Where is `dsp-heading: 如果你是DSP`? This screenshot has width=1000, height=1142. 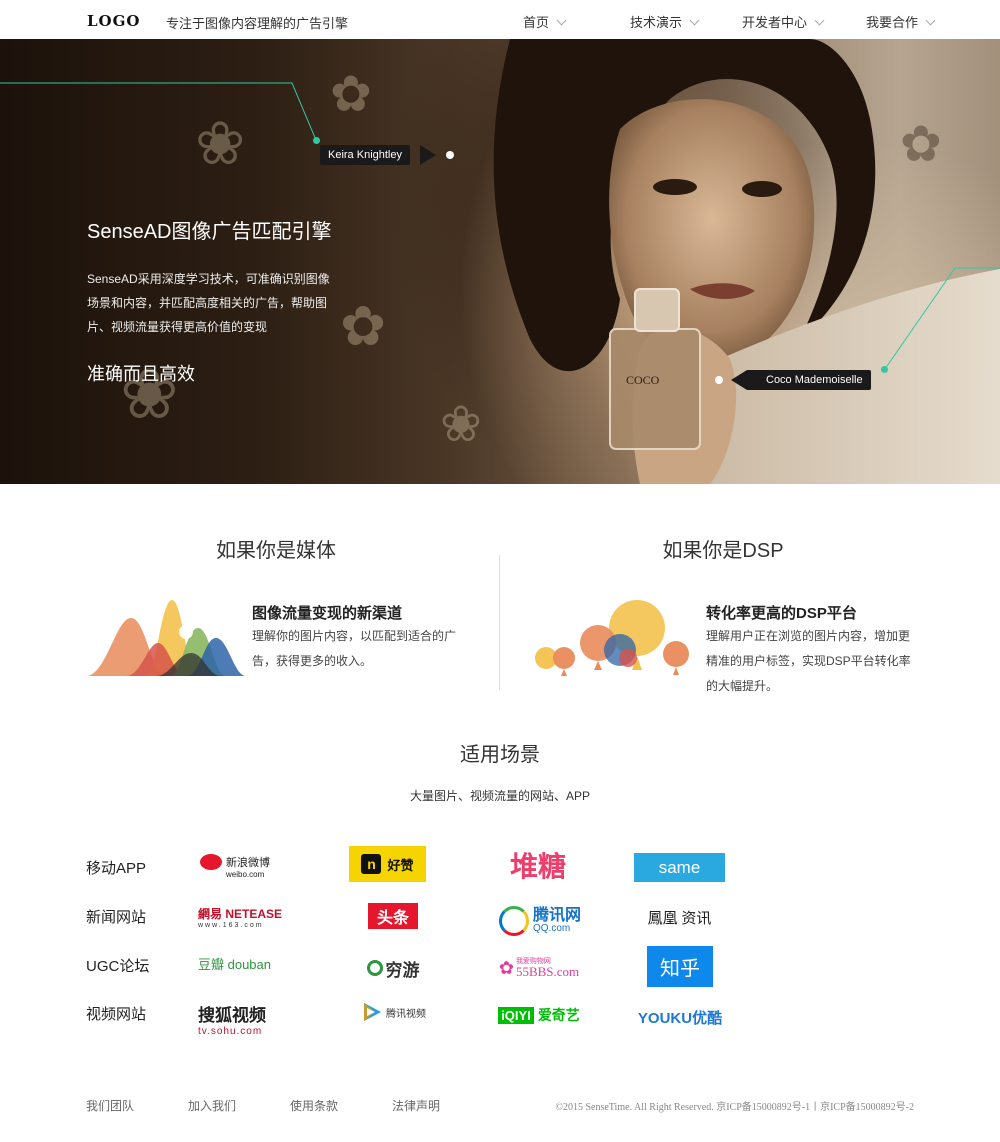
dsp-heading: 如果你是DSP is located at coordinates (723, 551).